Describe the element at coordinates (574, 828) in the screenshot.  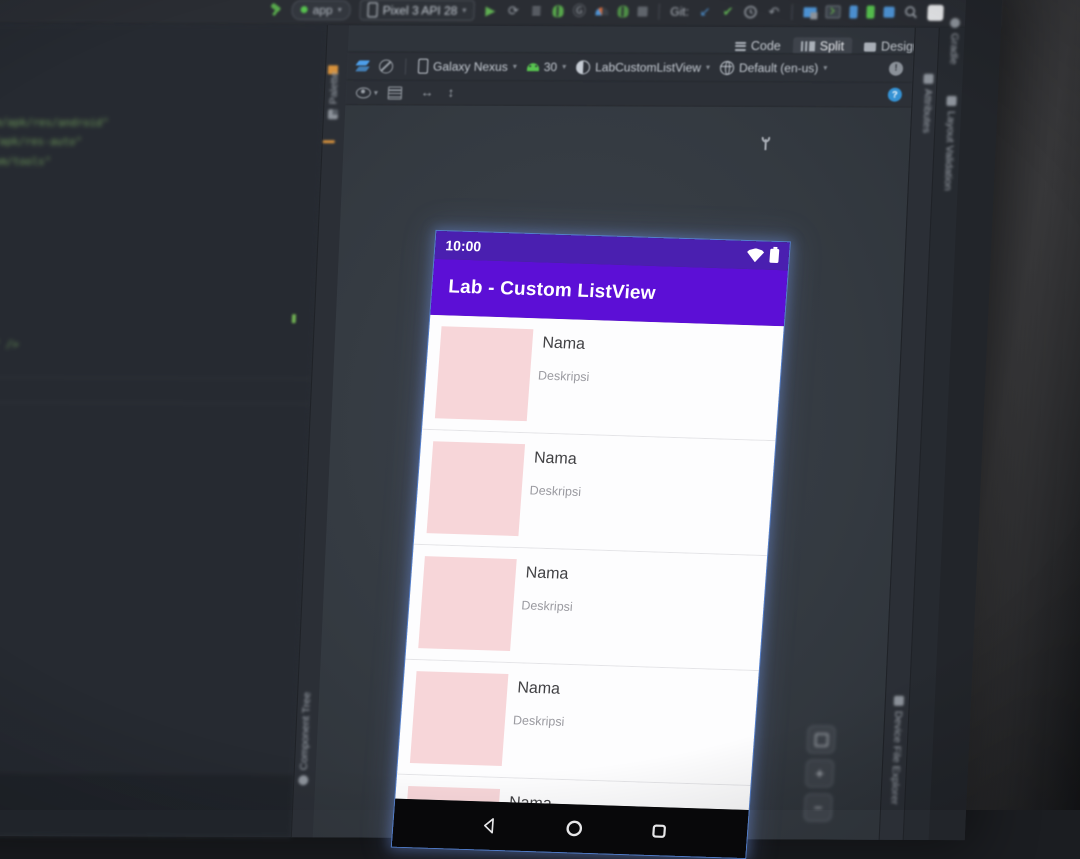
I see `home-button-icon` at that location.